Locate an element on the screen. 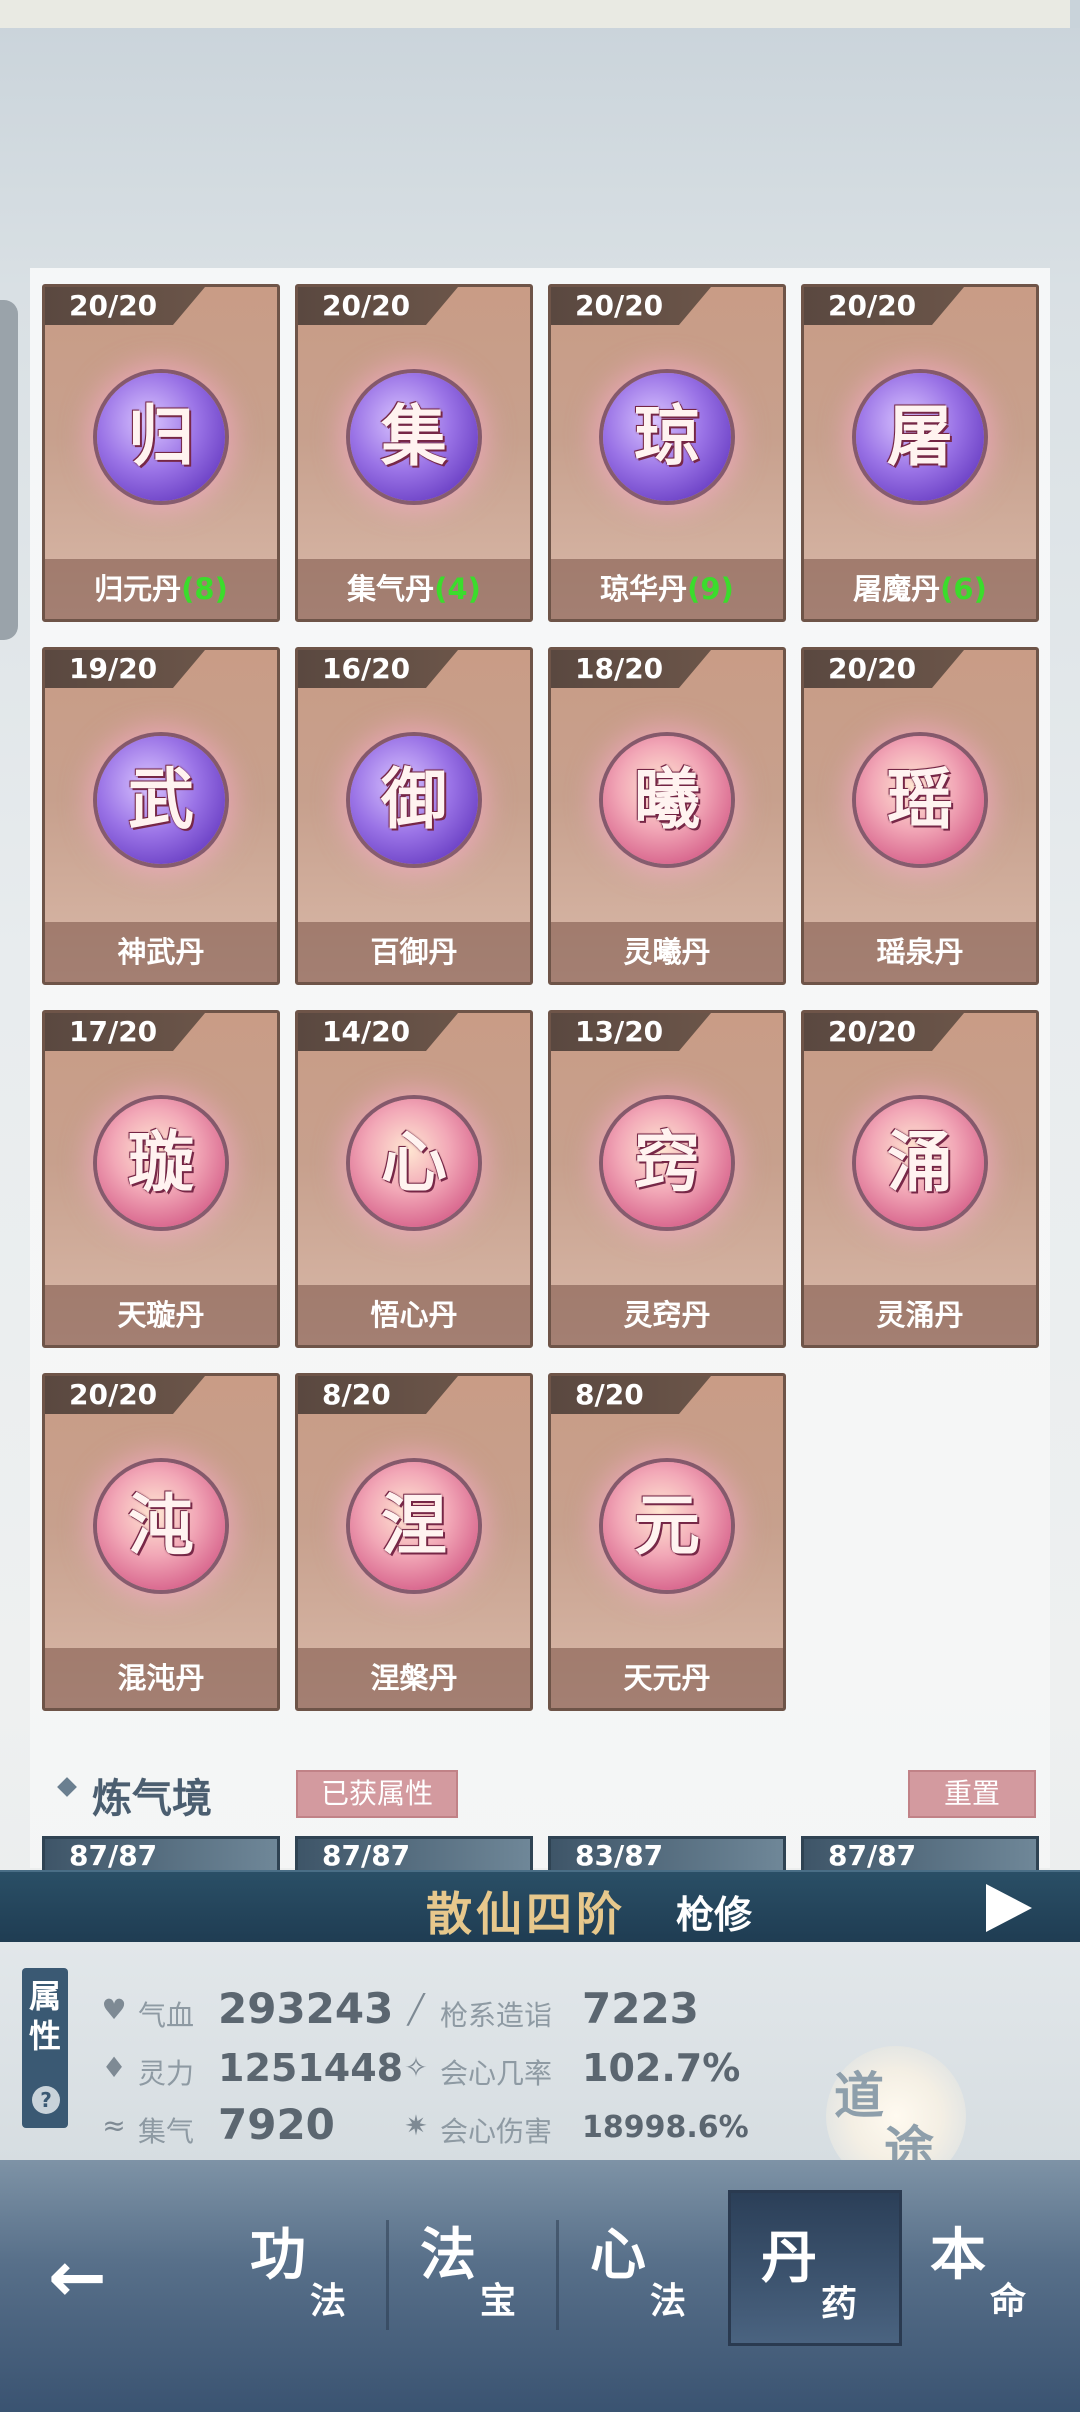  pill-count: 14/20 is located at coordinates (366, 1031).